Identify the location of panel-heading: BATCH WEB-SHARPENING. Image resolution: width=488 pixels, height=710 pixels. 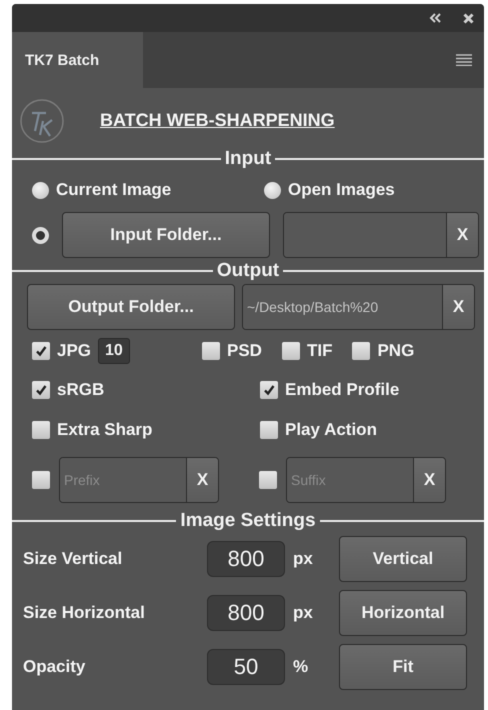
(217, 120).